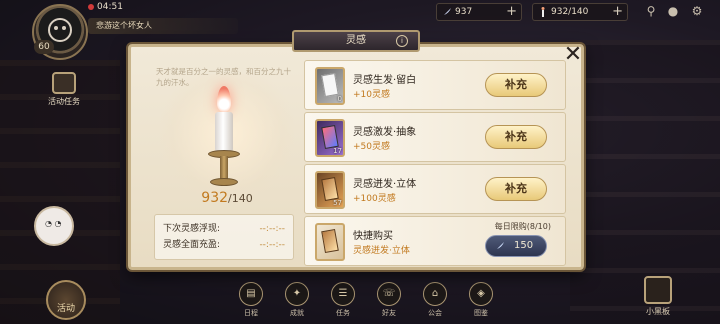 This screenshot has width=720, height=324. I want to click on panel-title-text: 灵感, so click(356, 40).